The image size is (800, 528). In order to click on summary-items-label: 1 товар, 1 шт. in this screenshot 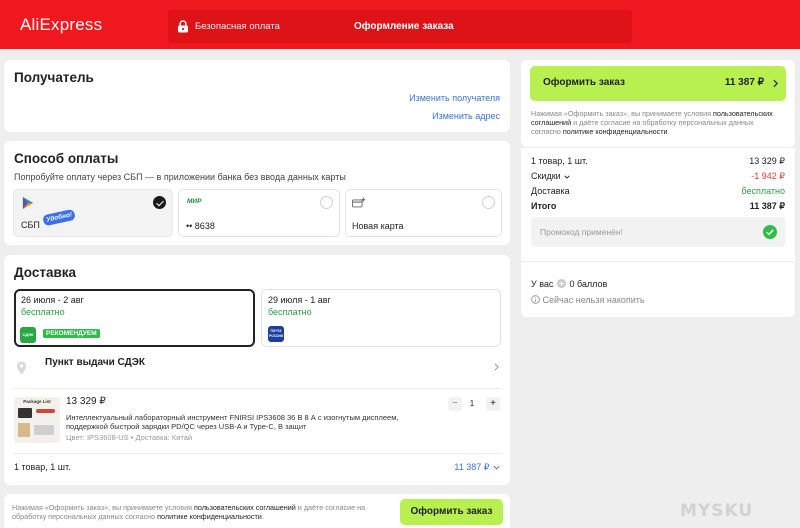, I will do `click(559, 161)`.